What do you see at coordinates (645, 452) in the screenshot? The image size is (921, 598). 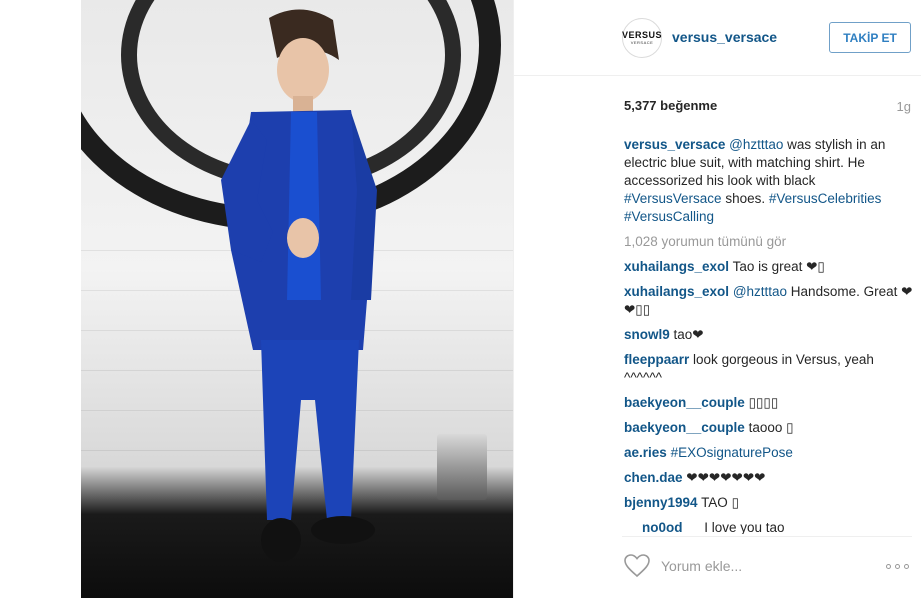 I see `comment-username-link: ae.ries` at bounding box center [645, 452].